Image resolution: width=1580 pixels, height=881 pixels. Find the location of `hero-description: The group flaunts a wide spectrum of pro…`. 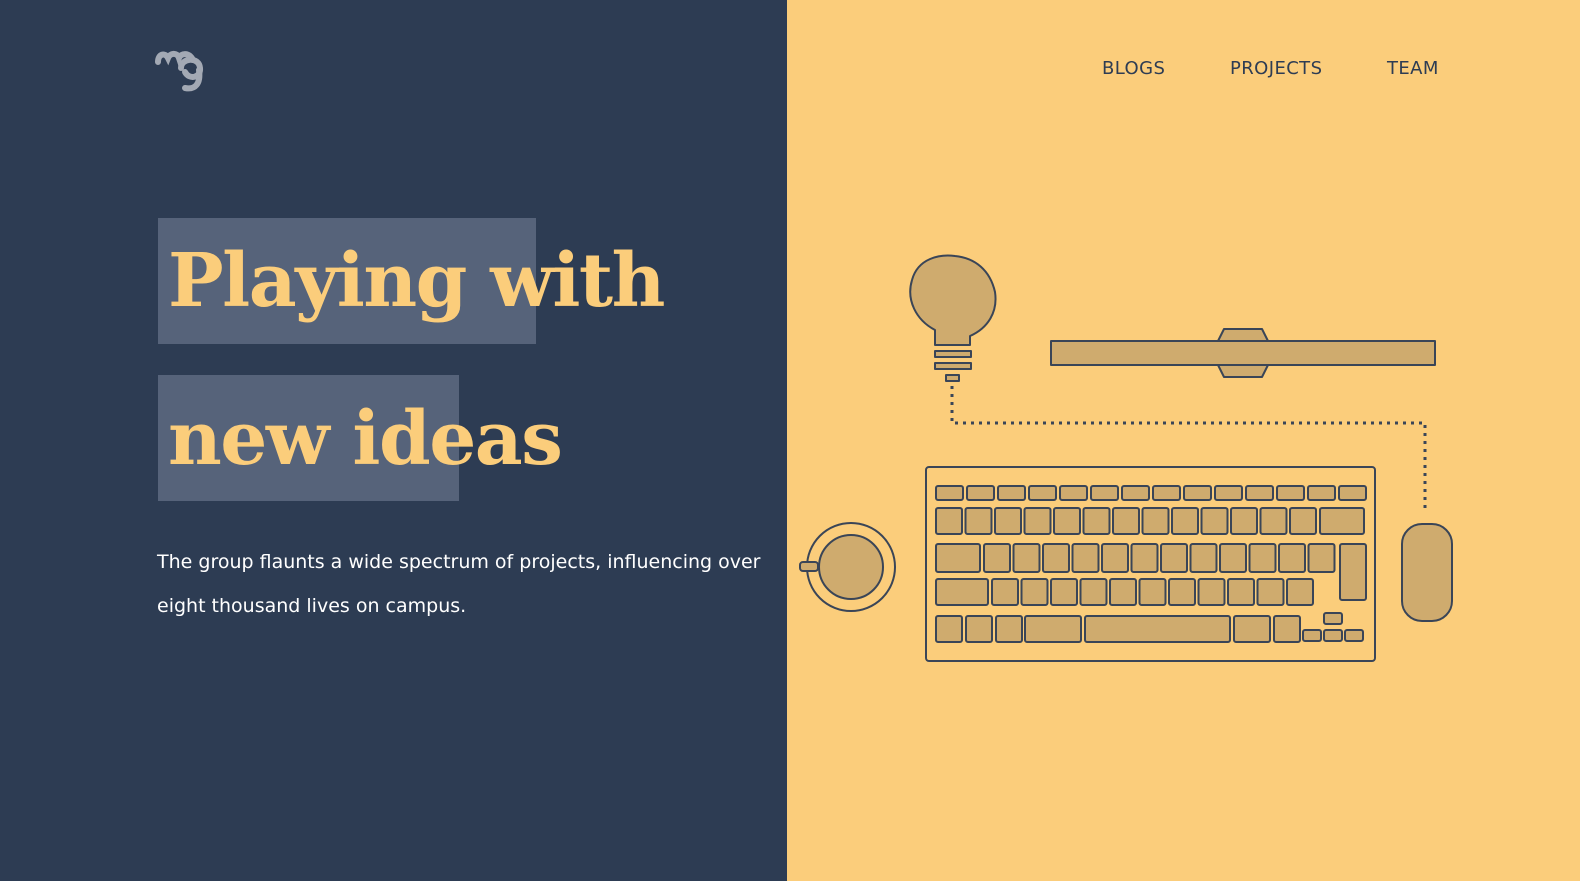

hero-description: The group flaunts a wide spectrum of pro… is located at coordinates (459, 584).